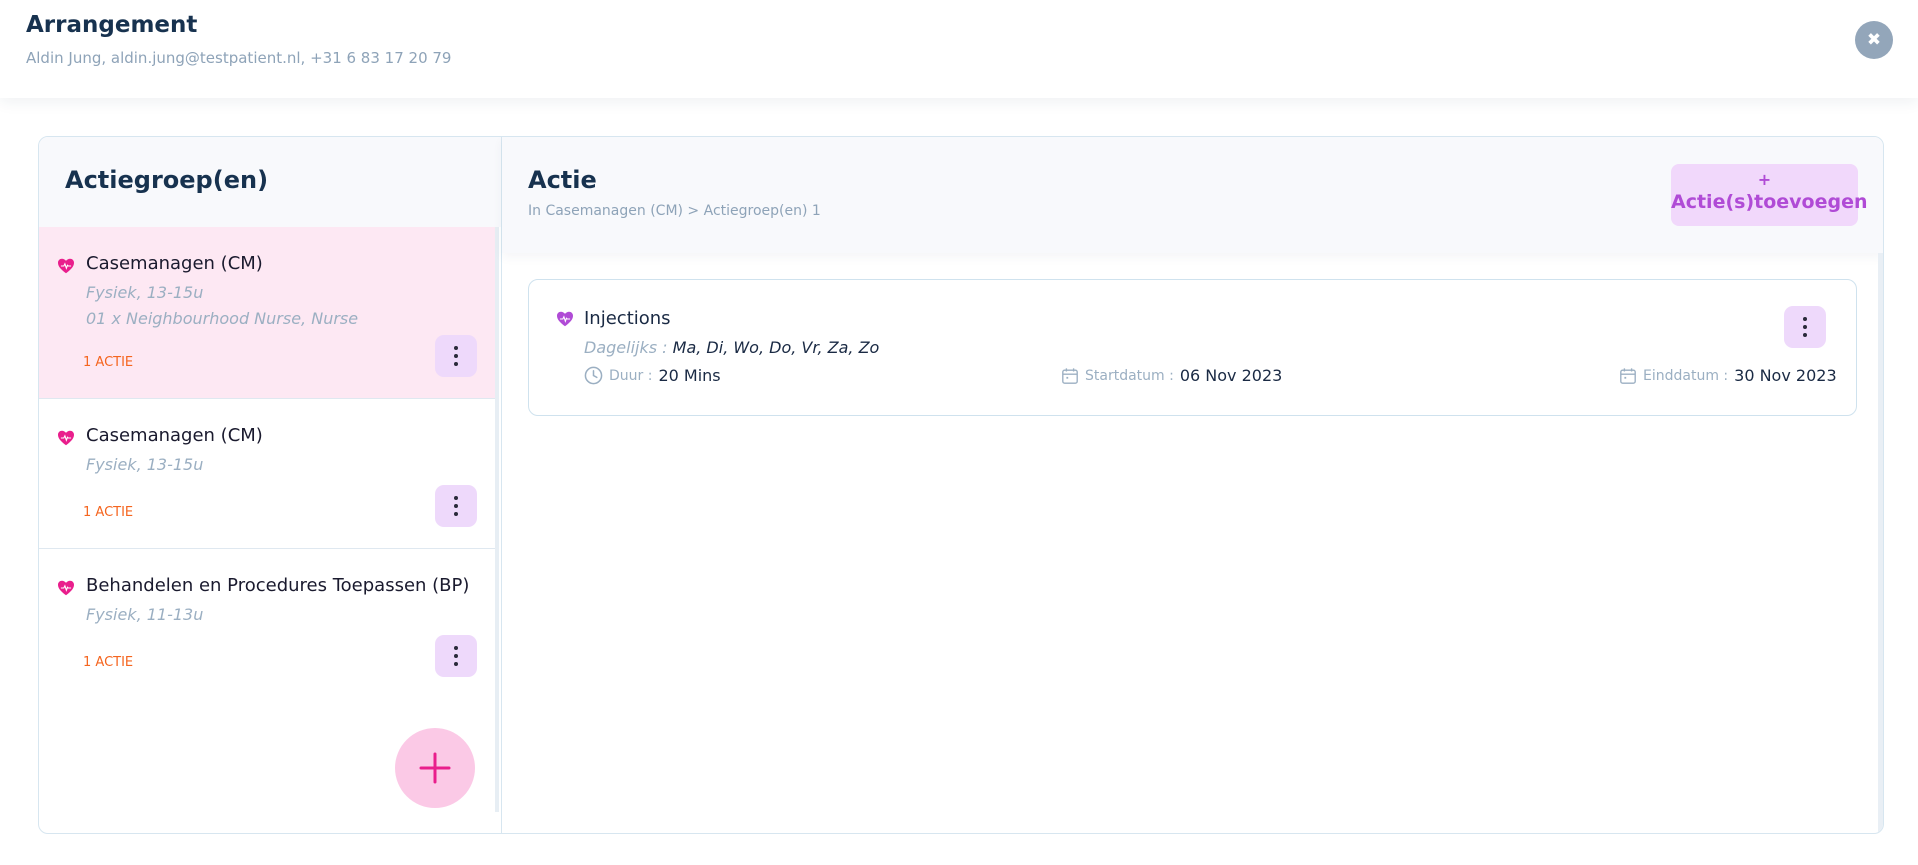 This screenshot has height=865, width=1918. Describe the element at coordinates (1129, 375) in the screenshot. I see `start-date-label: Startdatum :` at that location.